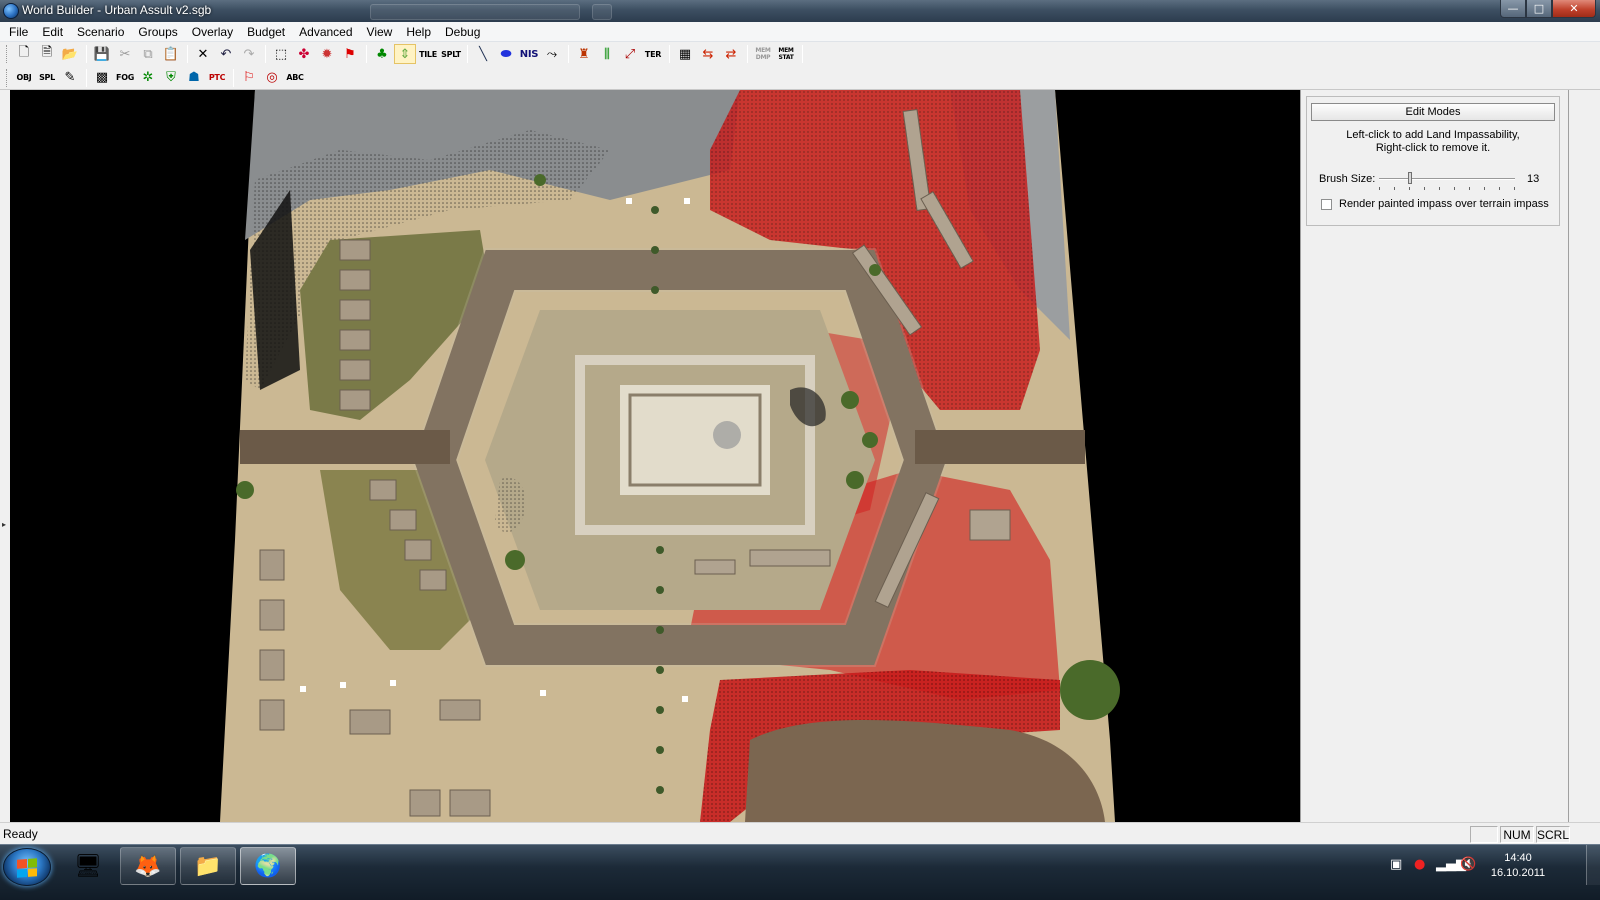  What do you see at coordinates (268, 866) in the screenshot?
I see `taskbar-worldbuilder-icon: 🌍` at bounding box center [268, 866].